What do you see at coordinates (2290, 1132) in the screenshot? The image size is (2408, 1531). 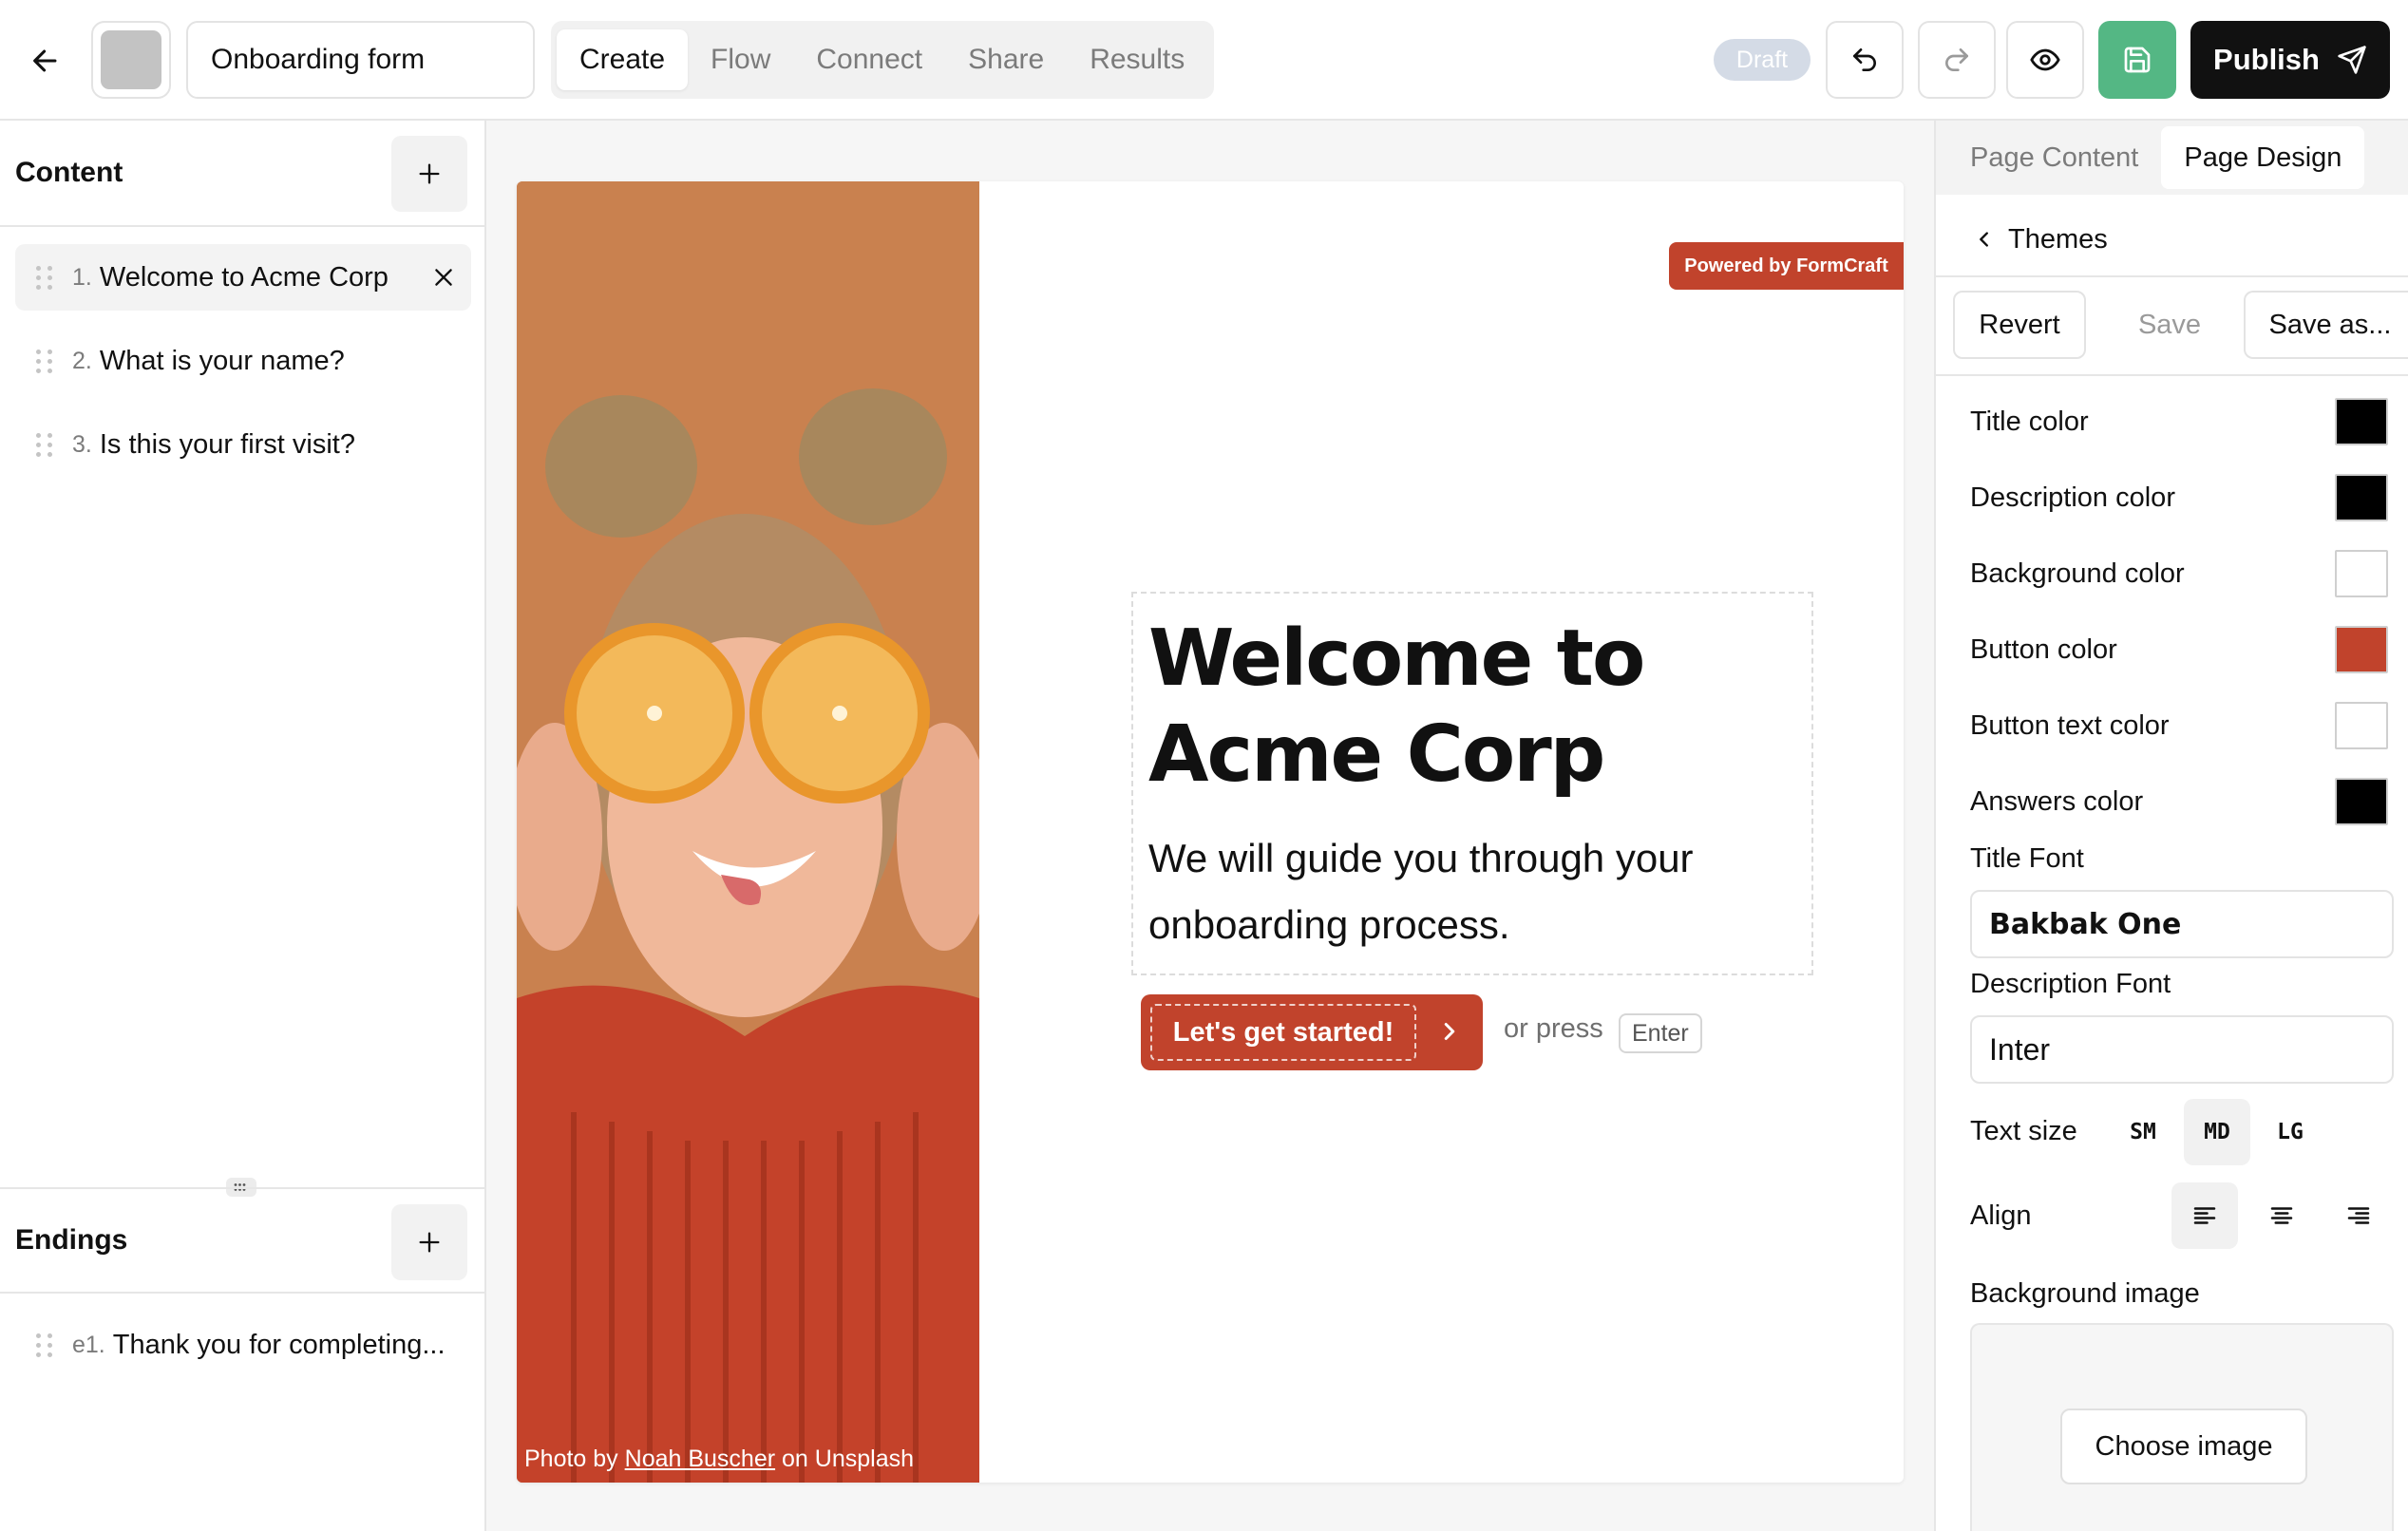 I see `text-size-lg: LG` at bounding box center [2290, 1132].